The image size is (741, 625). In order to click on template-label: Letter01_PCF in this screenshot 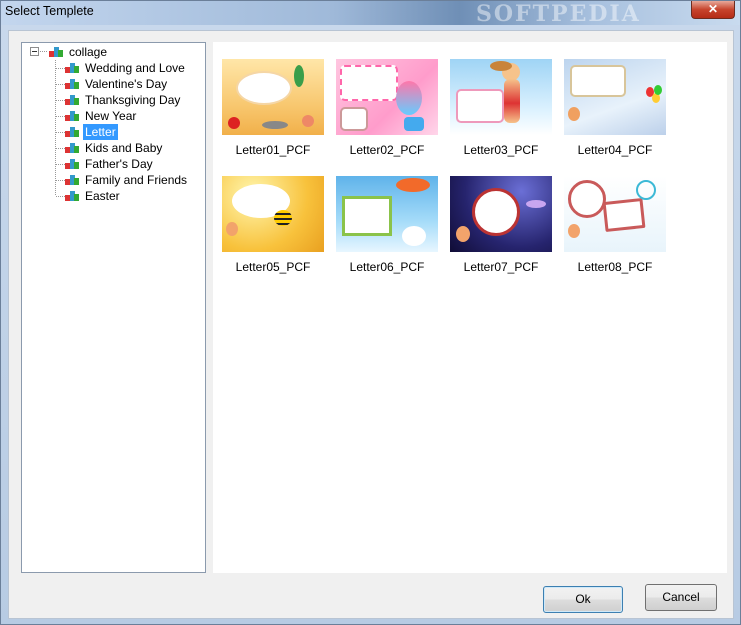, I will do `click(273, 150)`.